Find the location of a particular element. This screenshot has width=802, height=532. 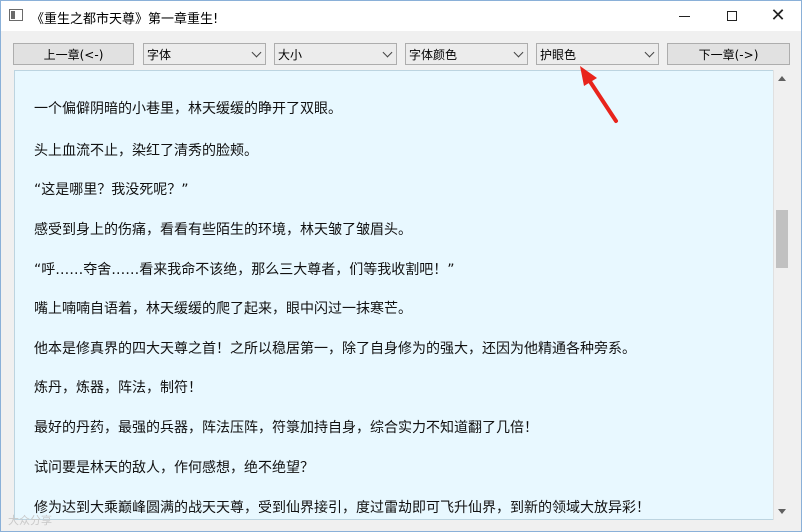

vertical-scrollbar is located at coordinates (781, 295).